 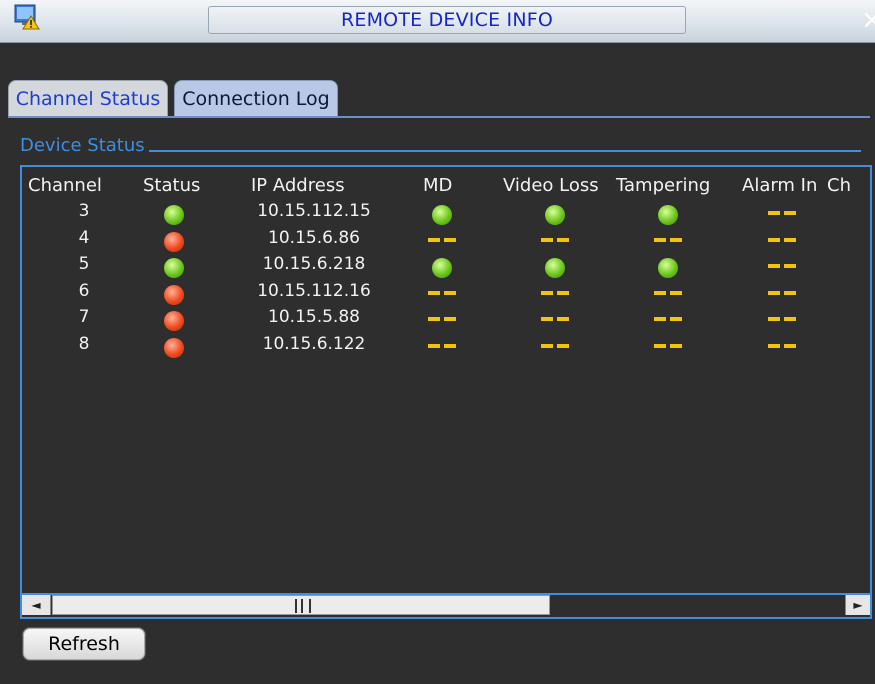 I want to click on column-header-md: MD, so click(x=437, y=185).